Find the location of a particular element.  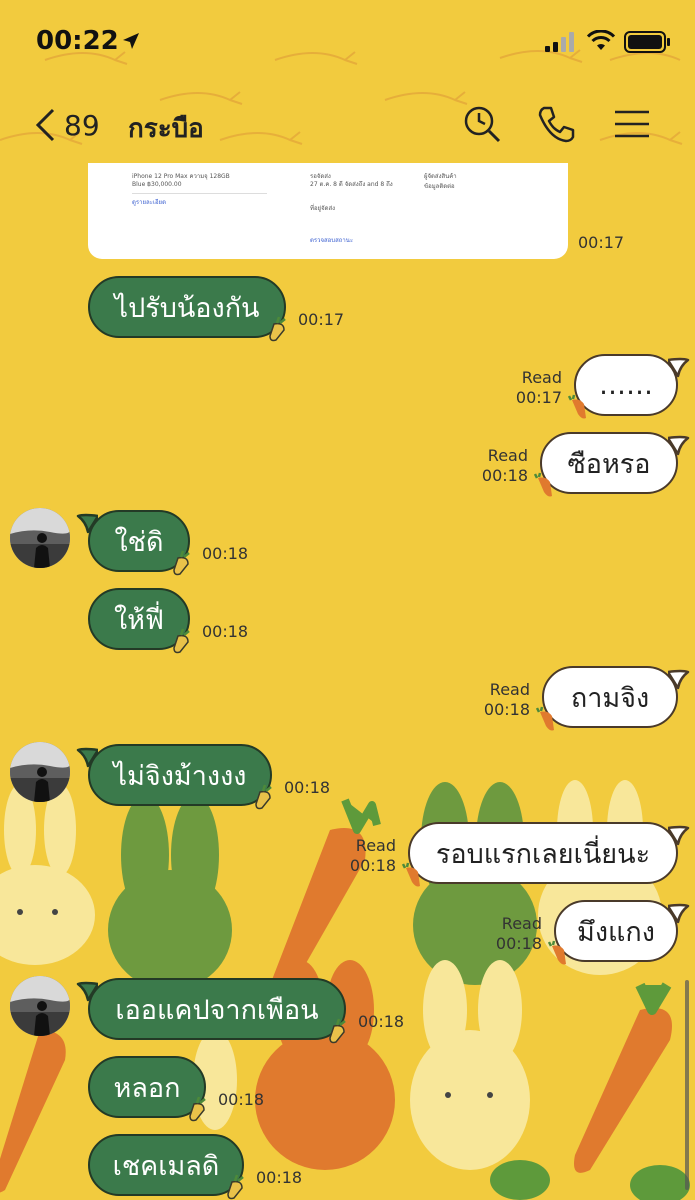

message-meta: Read 00:17 is located at coordinates (539, 388).